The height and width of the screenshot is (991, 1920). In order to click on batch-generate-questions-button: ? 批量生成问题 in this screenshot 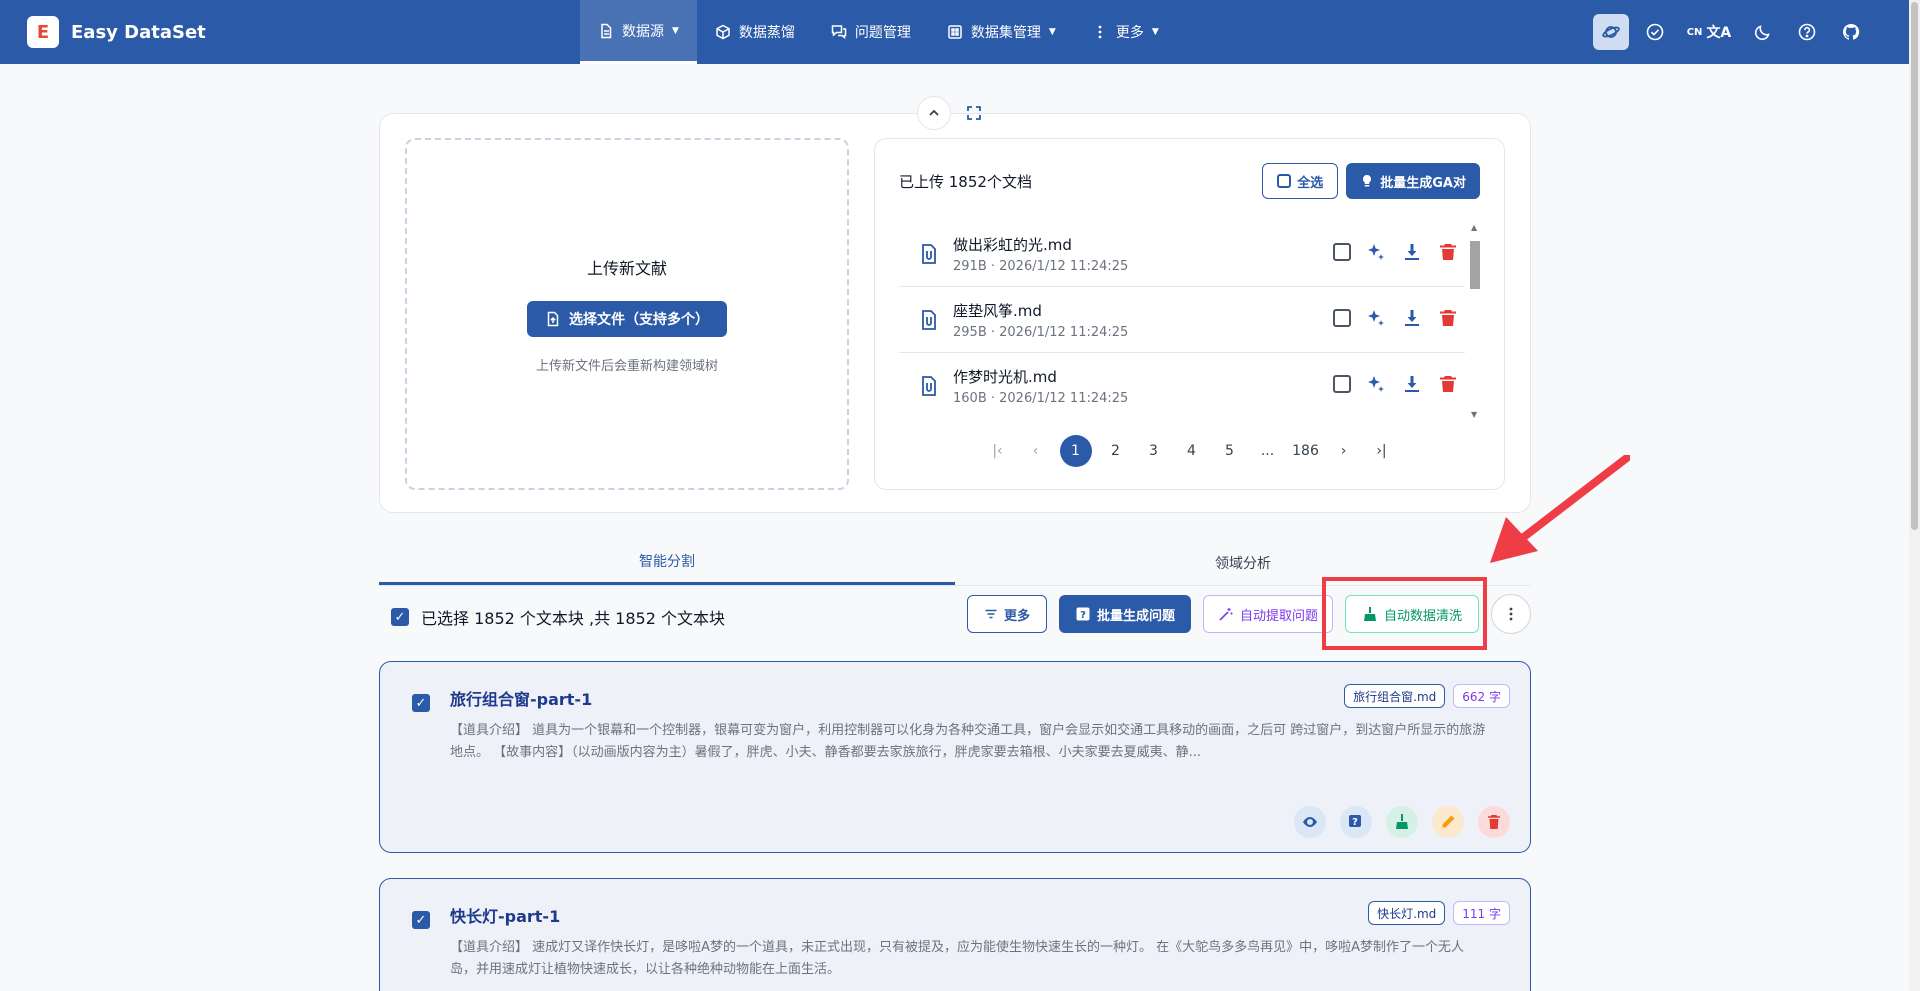, I will do `click(1124, 614)`.